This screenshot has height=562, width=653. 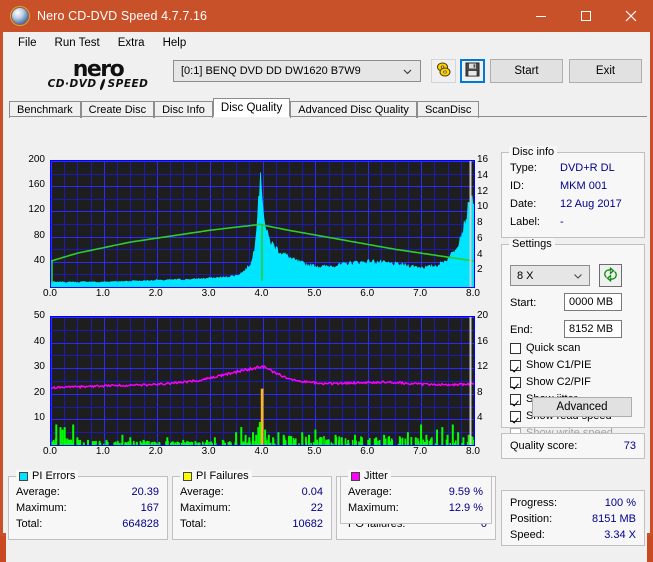 I want to click on drive-select: [0:1] BENQ DVD DD DW1620 B7W9, so click(x=297, y=71).